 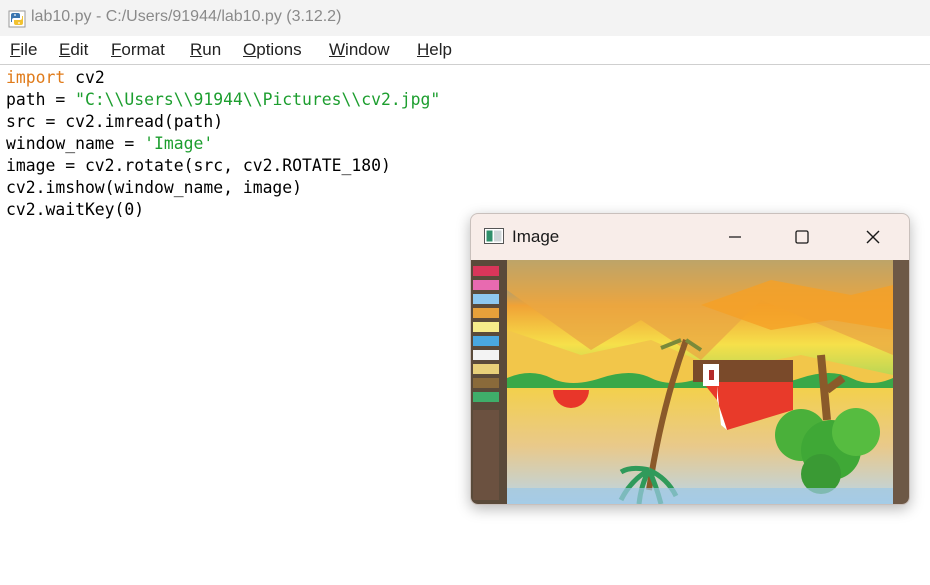 I want to click on code-token: cv2.waitKey(0), so click(x=75, y=209).